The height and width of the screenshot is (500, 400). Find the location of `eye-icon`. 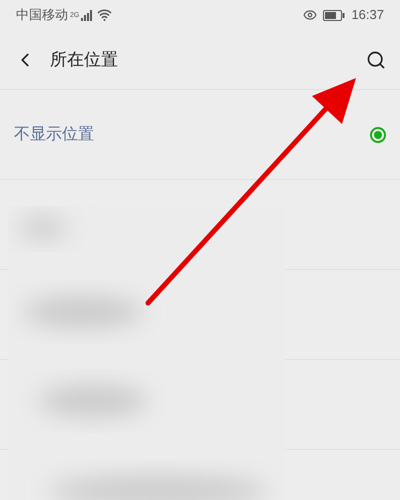

eye-icon is located at coordinates (310, 15).